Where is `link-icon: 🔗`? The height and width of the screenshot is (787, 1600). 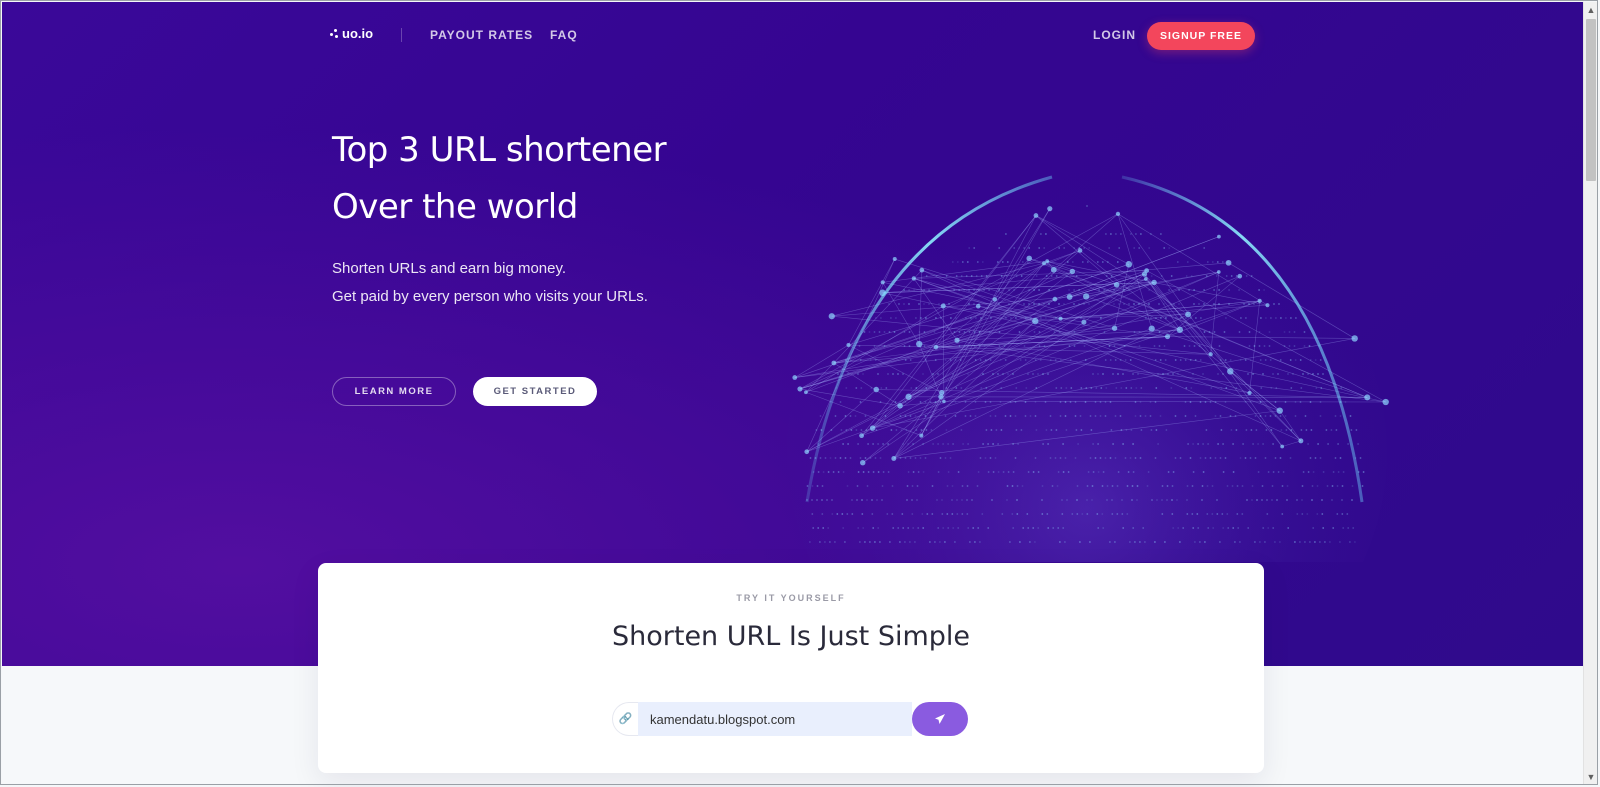
link-icon: 🔗 is located at coordinates (625, 719).